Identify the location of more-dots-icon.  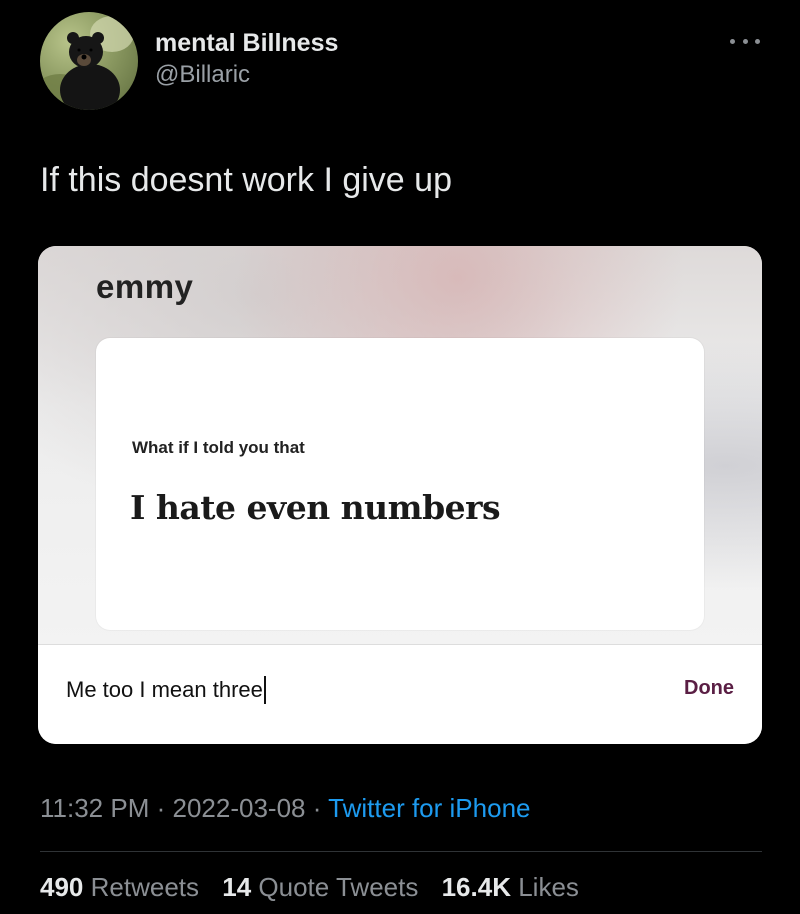
(745, 41).